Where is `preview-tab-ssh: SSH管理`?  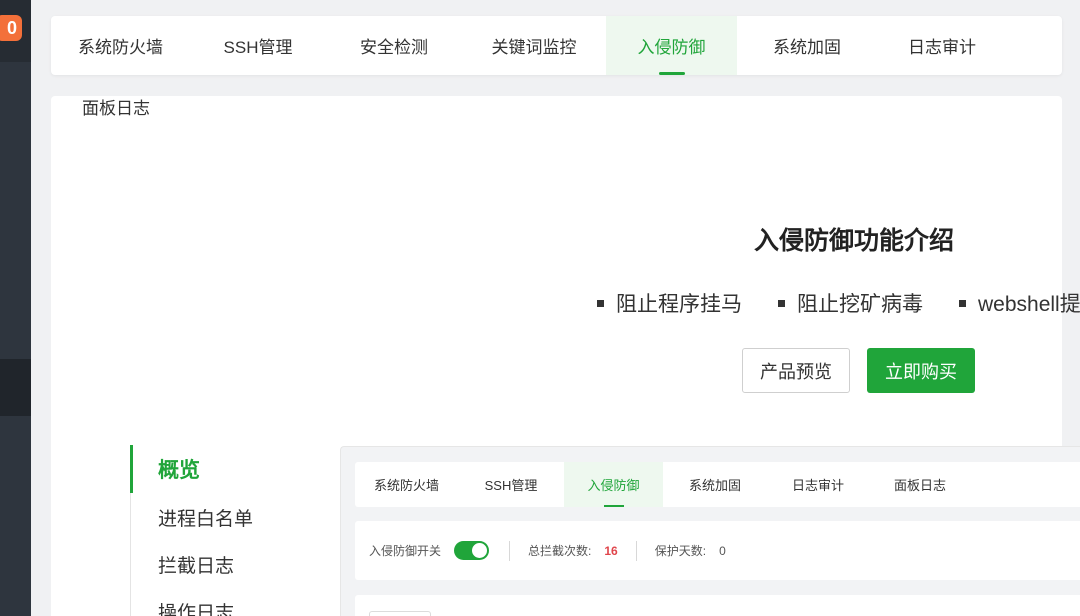 preview-tab-ssh: SSH管理 is located at coordinates (511, 484).